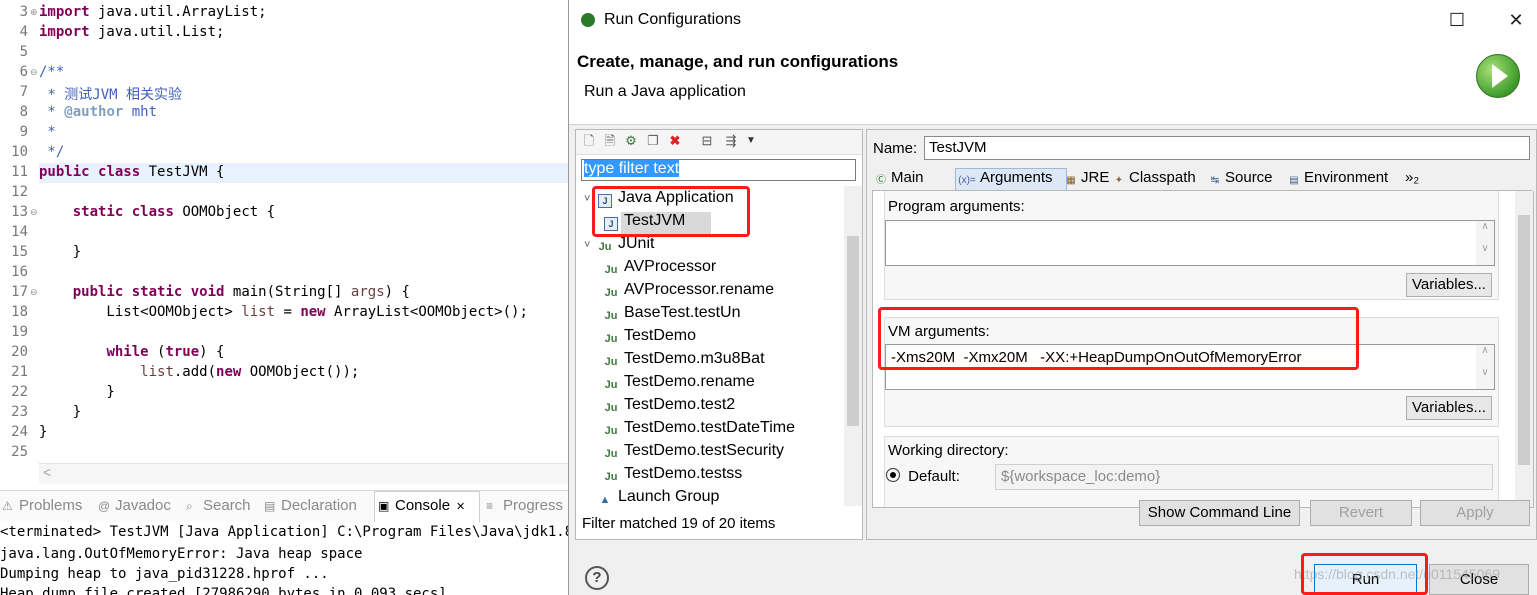 Image resolution: width=1537 pixels, height=595 pixels. What do you see at coordinates (665, 91) in the screenshot?
I see `header-subtitle: Run a Java application` at bounding box center [665, 91].